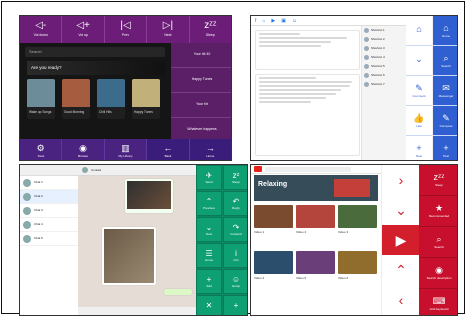  I want to click on add-button: + Add, so click(209, 281).